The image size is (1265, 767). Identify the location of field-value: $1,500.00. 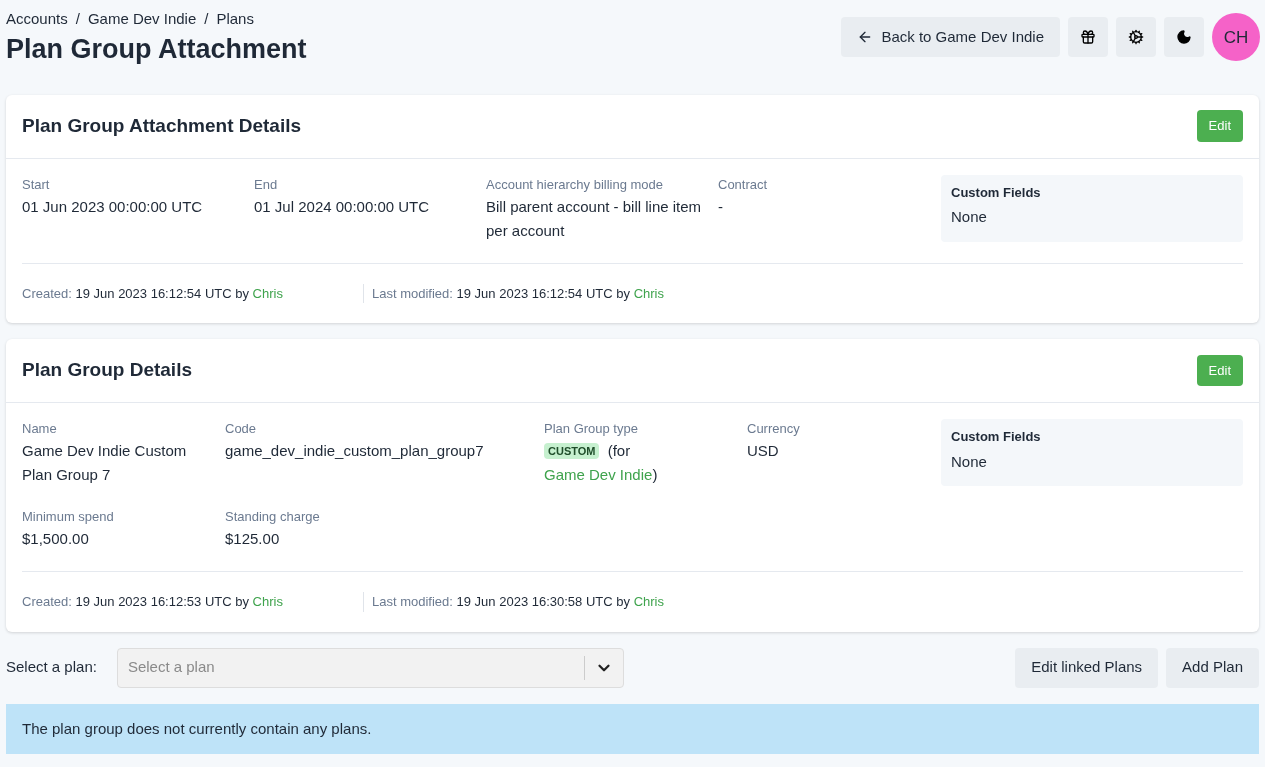
(56, 539).